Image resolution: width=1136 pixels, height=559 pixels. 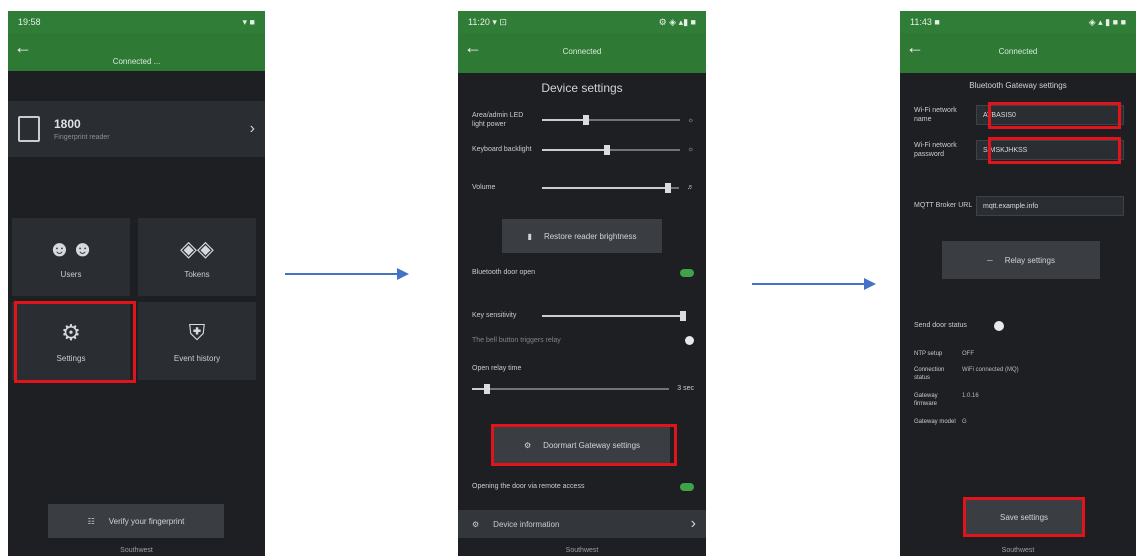 What do you see at coordinates (687, 272) in the screenshot?
I see `bluetooth-toggle` at bounding box center [687, 272].